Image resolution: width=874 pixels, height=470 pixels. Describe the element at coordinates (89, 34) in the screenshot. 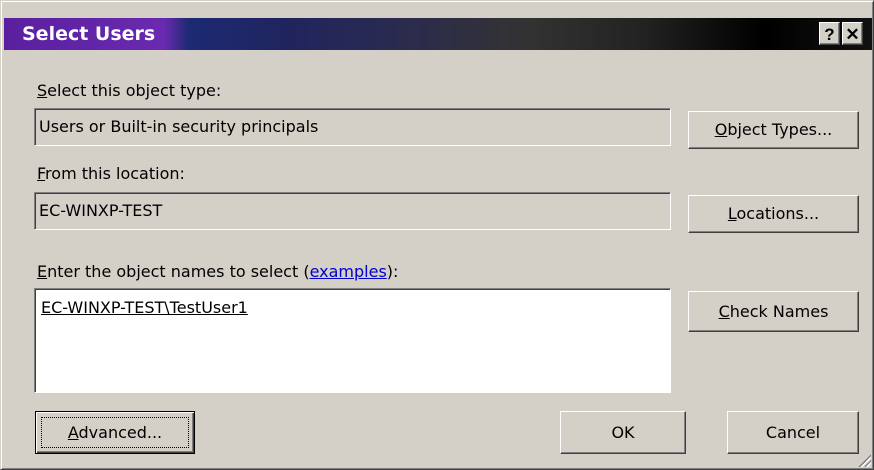

I see `window-title: Select Users` at that location.